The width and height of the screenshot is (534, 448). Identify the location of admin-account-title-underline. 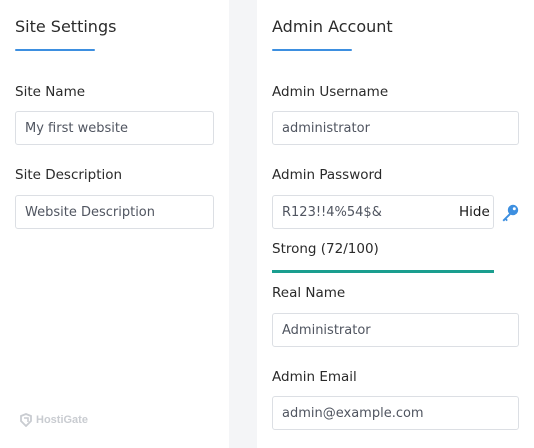
(312, 50).